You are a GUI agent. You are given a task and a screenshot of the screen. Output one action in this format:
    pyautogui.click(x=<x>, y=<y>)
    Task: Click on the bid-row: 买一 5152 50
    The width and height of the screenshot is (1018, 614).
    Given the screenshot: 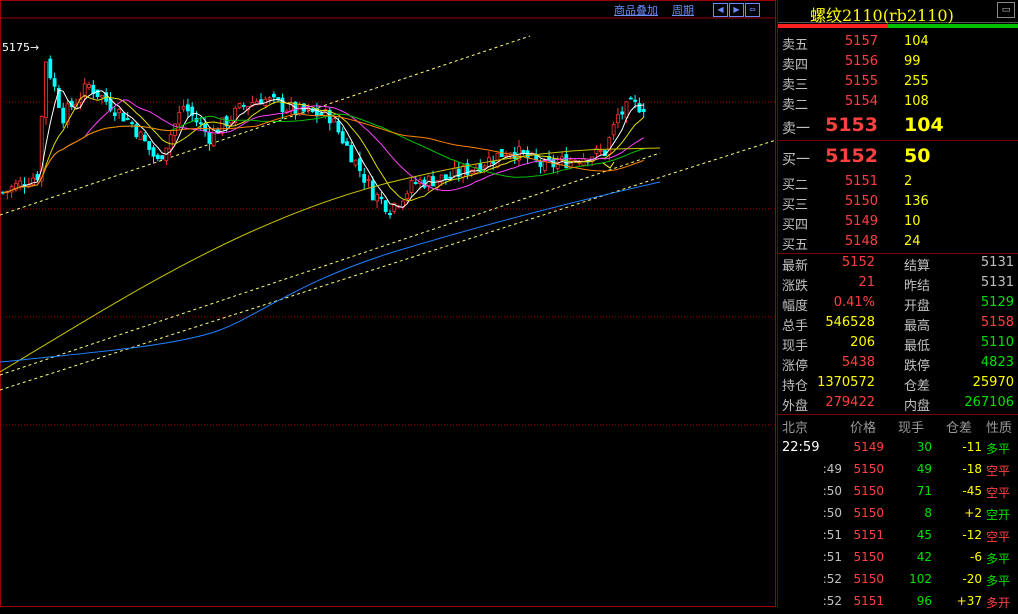 What is the action you would take?
    pyautogui.click(x=898, y=156)
    